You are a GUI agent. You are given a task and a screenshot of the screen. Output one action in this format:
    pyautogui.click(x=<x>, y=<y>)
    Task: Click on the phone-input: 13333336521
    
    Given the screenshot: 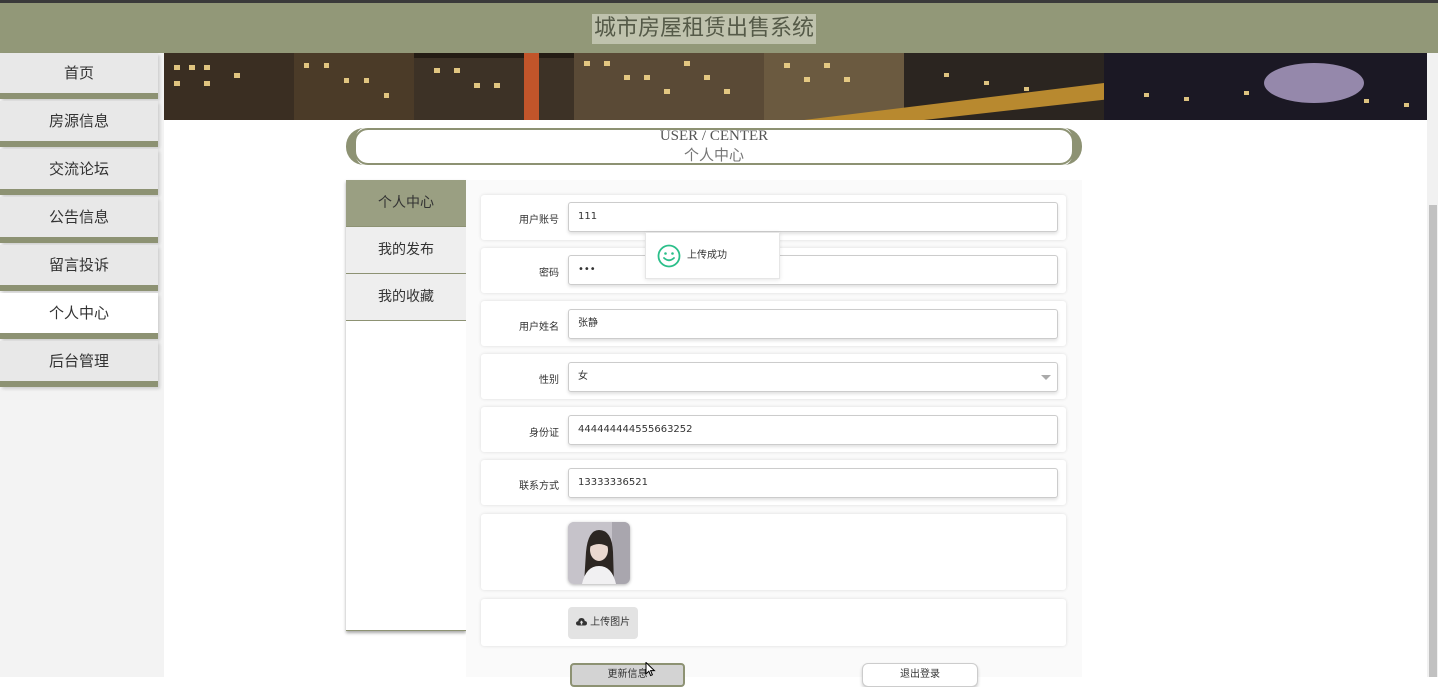 What is the action you would take?
    pyautogui.click(x=813, y=483)
    